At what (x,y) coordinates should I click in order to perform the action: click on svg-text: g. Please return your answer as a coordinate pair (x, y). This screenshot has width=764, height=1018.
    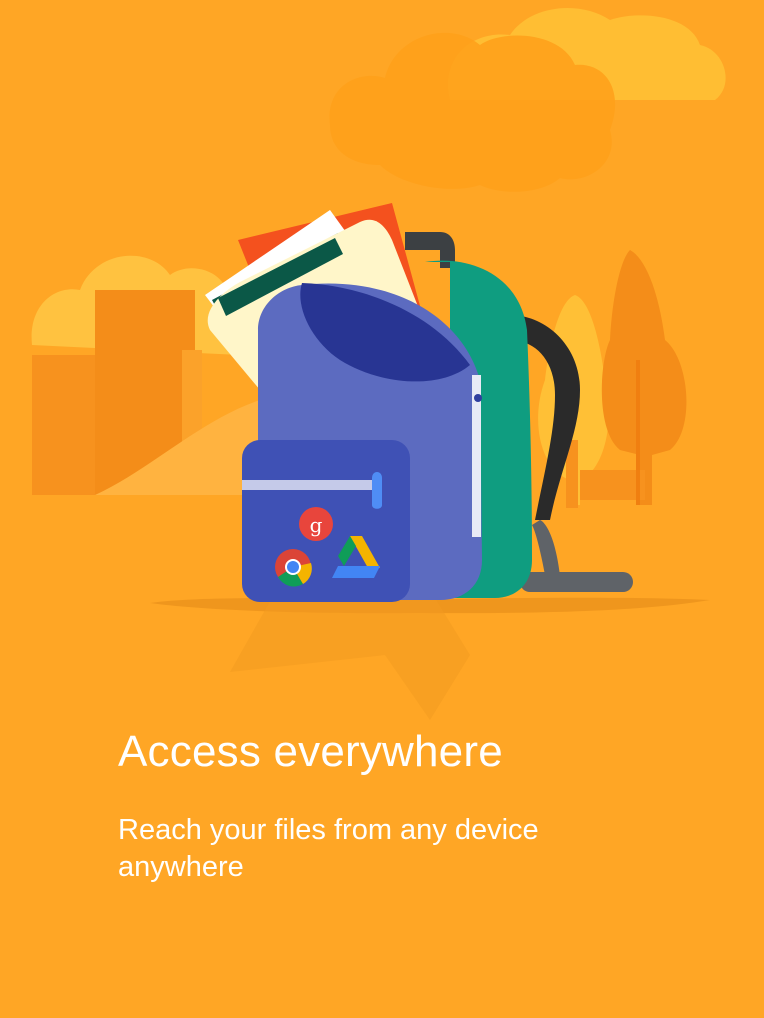
    Looking at the image, I should click on (316, 525).